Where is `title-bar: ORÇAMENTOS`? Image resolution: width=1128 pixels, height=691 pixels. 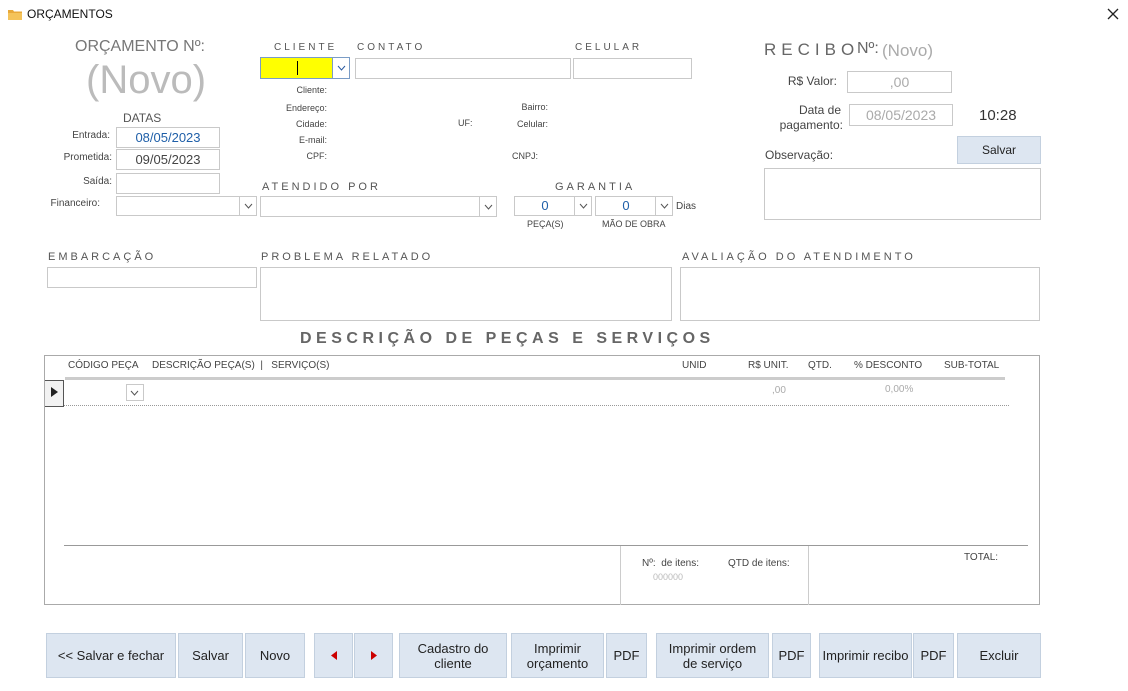 title-bar: ORÇAMENTOS is located at coordinates (564, 14).